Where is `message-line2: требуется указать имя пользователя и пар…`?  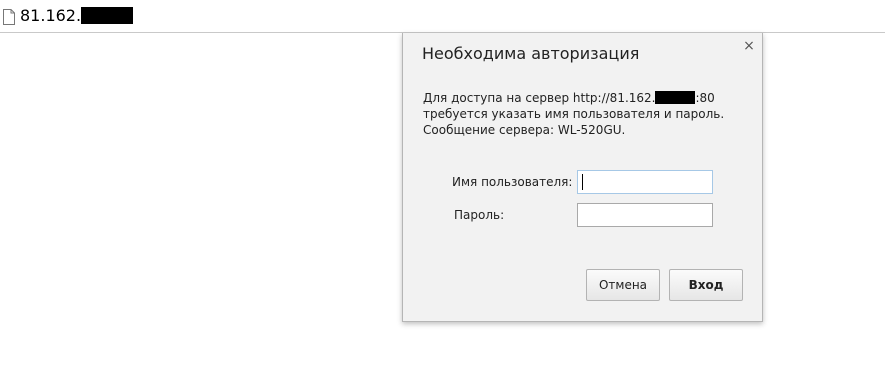
message-line2: требуется указать имя пользователя и пар… is located at coordinates (574, 114).